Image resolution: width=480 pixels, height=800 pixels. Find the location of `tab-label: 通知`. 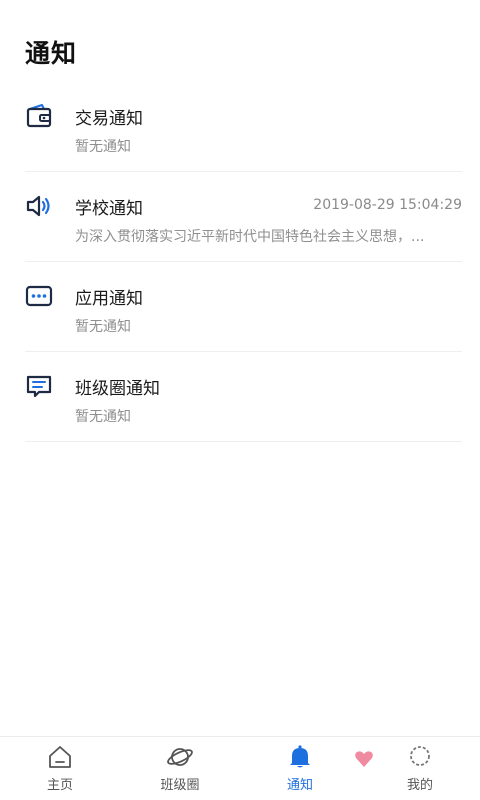

tab-label: 通知 is located at coordinates (299, 785).